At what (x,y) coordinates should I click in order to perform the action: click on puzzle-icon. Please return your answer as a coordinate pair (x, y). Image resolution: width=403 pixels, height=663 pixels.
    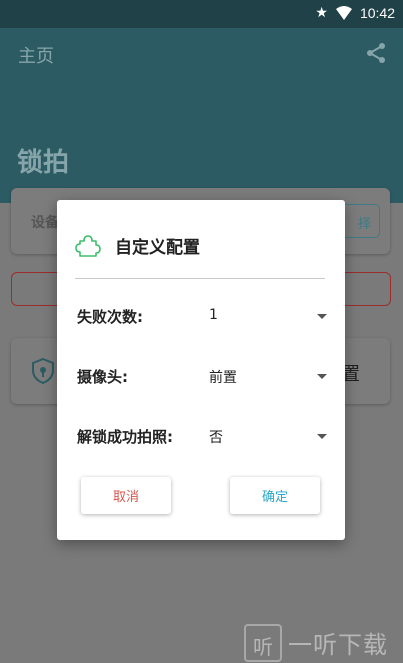
    Looking at the image, I should click on (88, 246).